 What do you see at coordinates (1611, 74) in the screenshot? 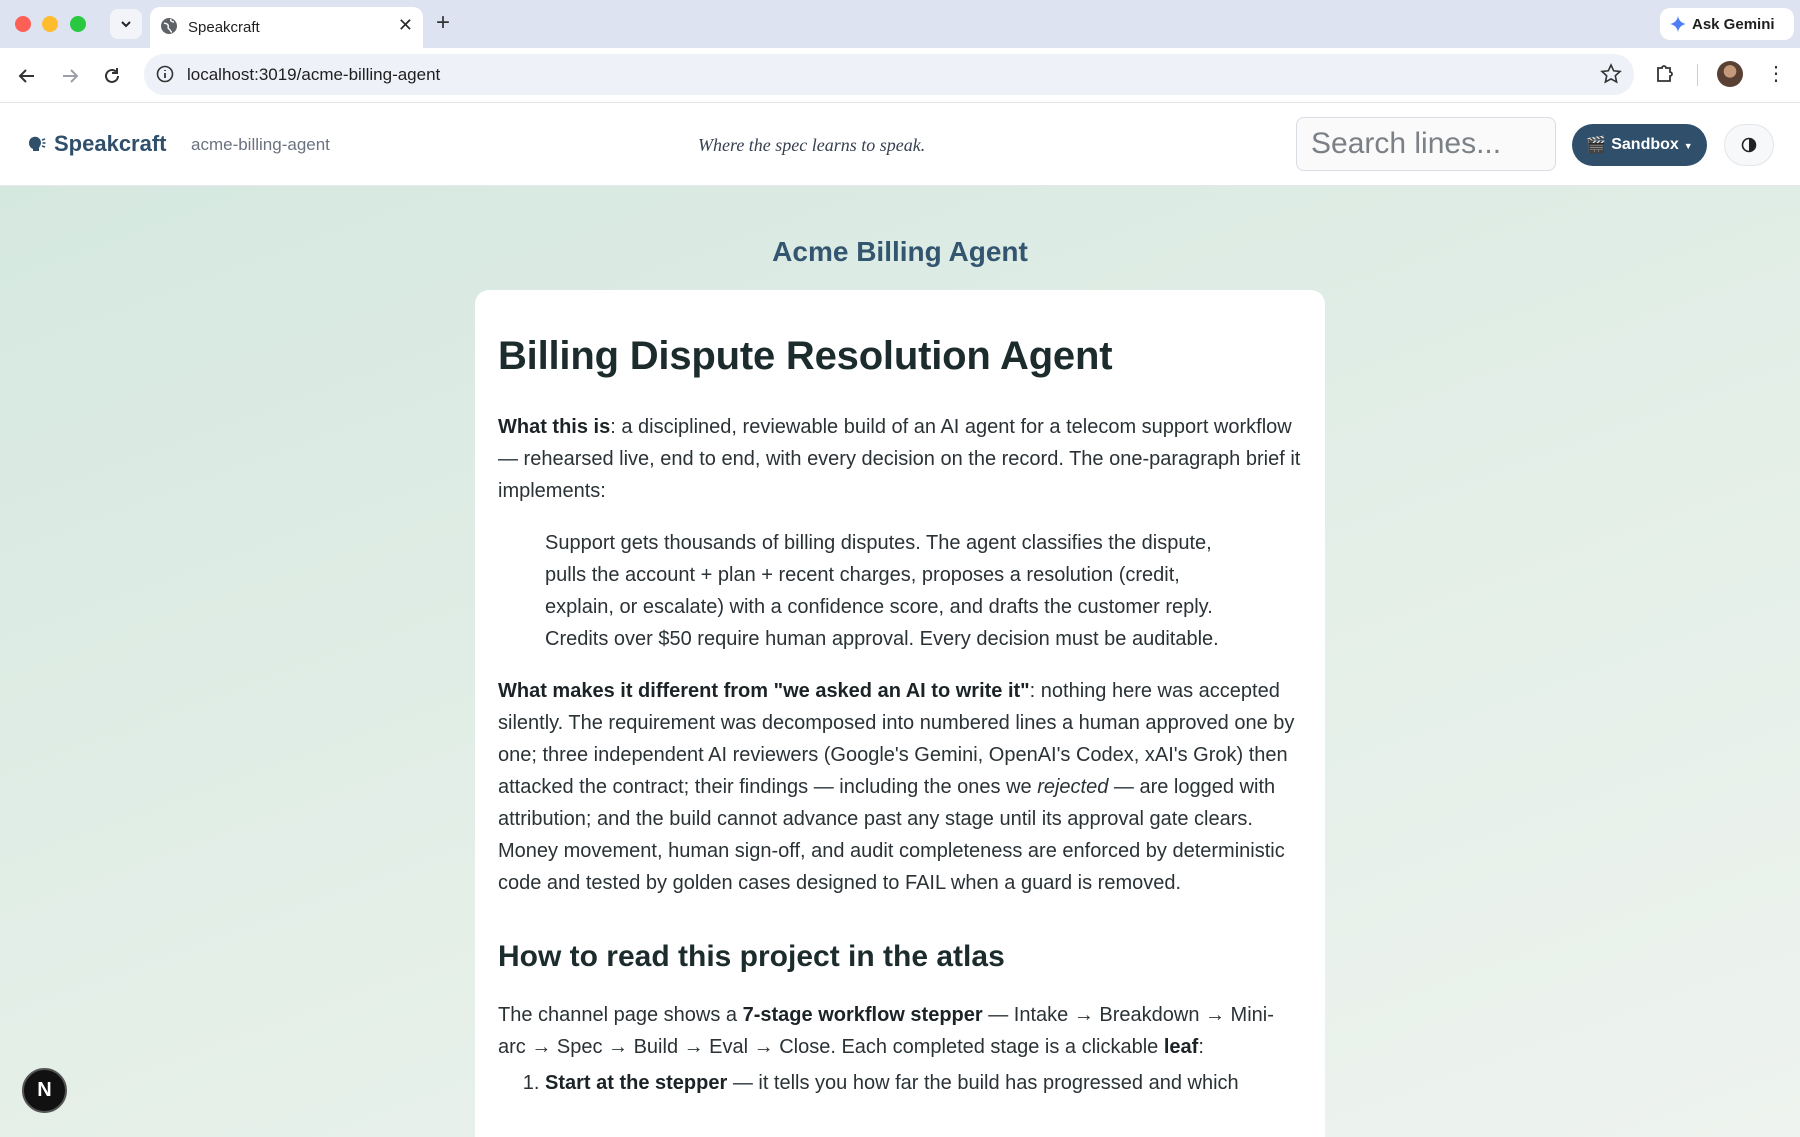
I see `bookmark-star-icon` at bounding box center [1611, 74].